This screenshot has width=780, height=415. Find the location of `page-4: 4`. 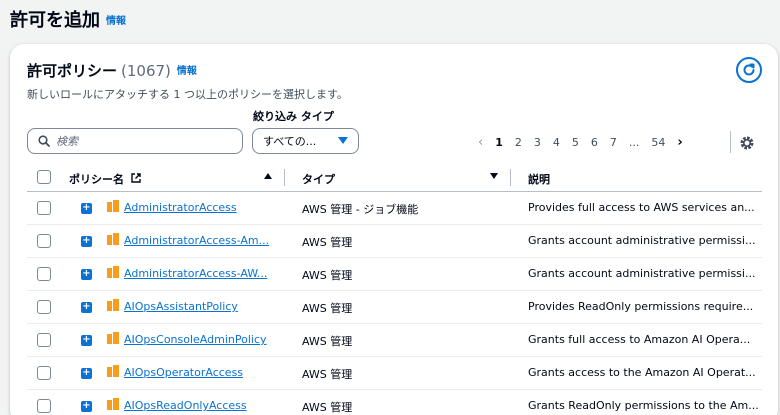

page-4: 4 is located at coordinates (556, 142).